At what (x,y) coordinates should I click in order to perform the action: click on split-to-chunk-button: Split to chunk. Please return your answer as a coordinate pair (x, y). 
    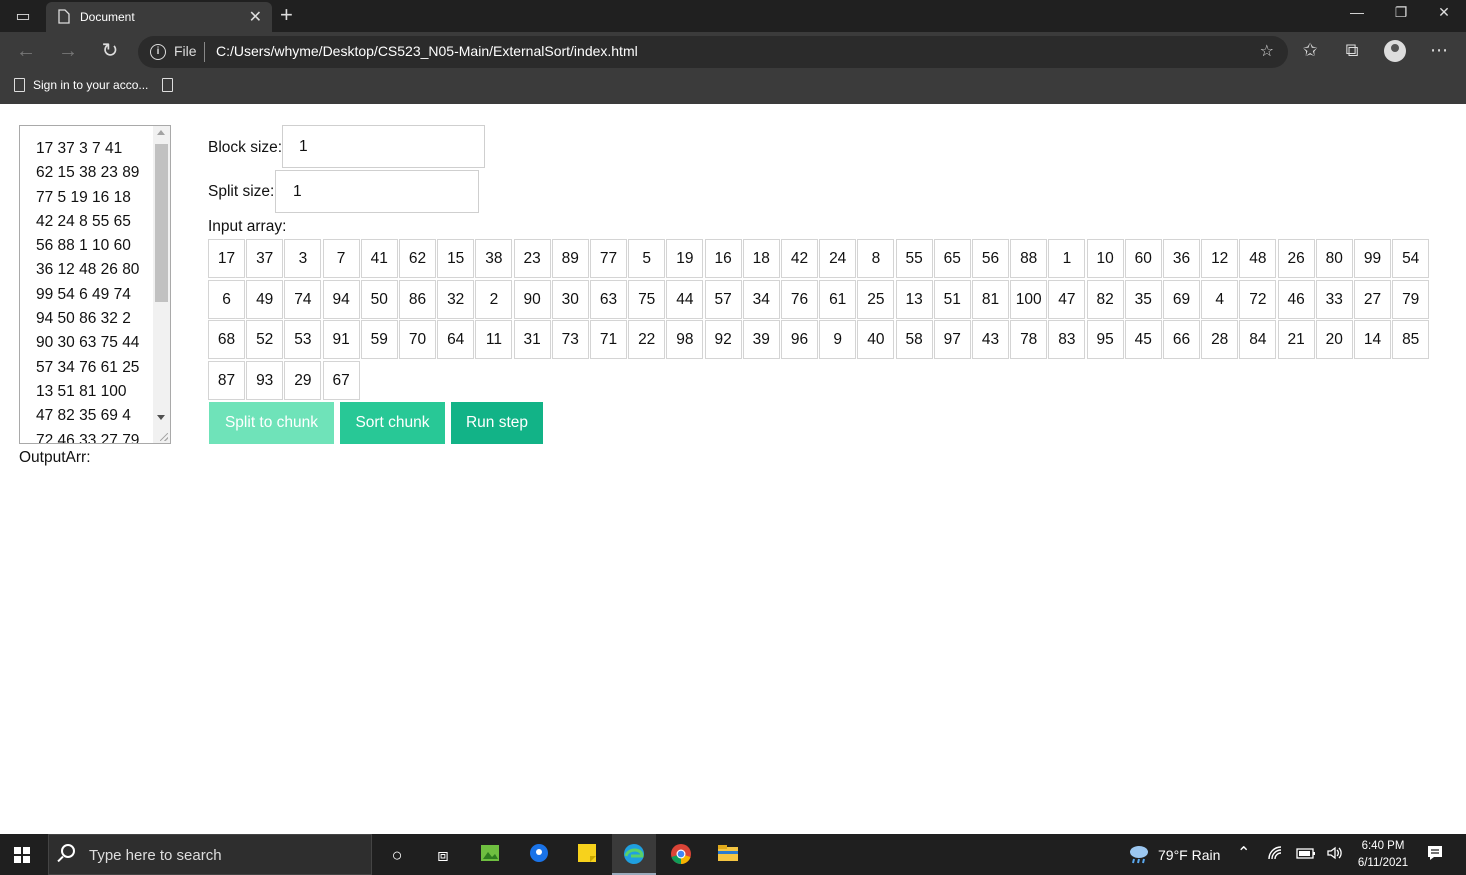
    Looking at the image, I should click on (271, 423).